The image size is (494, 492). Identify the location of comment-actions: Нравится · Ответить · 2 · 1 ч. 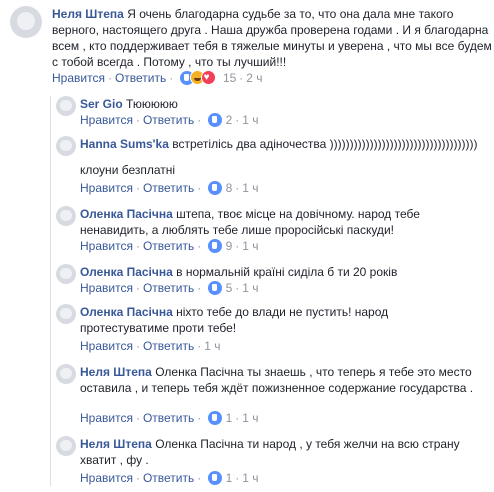
(169, 120).